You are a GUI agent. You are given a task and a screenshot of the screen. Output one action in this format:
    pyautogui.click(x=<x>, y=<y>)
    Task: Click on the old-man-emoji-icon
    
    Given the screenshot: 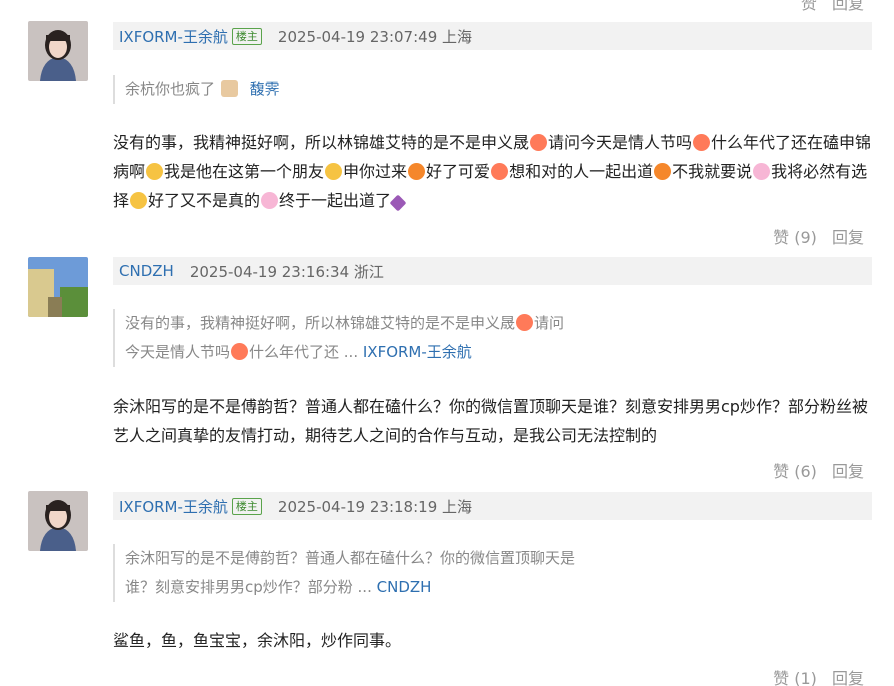 What is the action you would take?
    pyautogui.click(x=762, y=171)
    